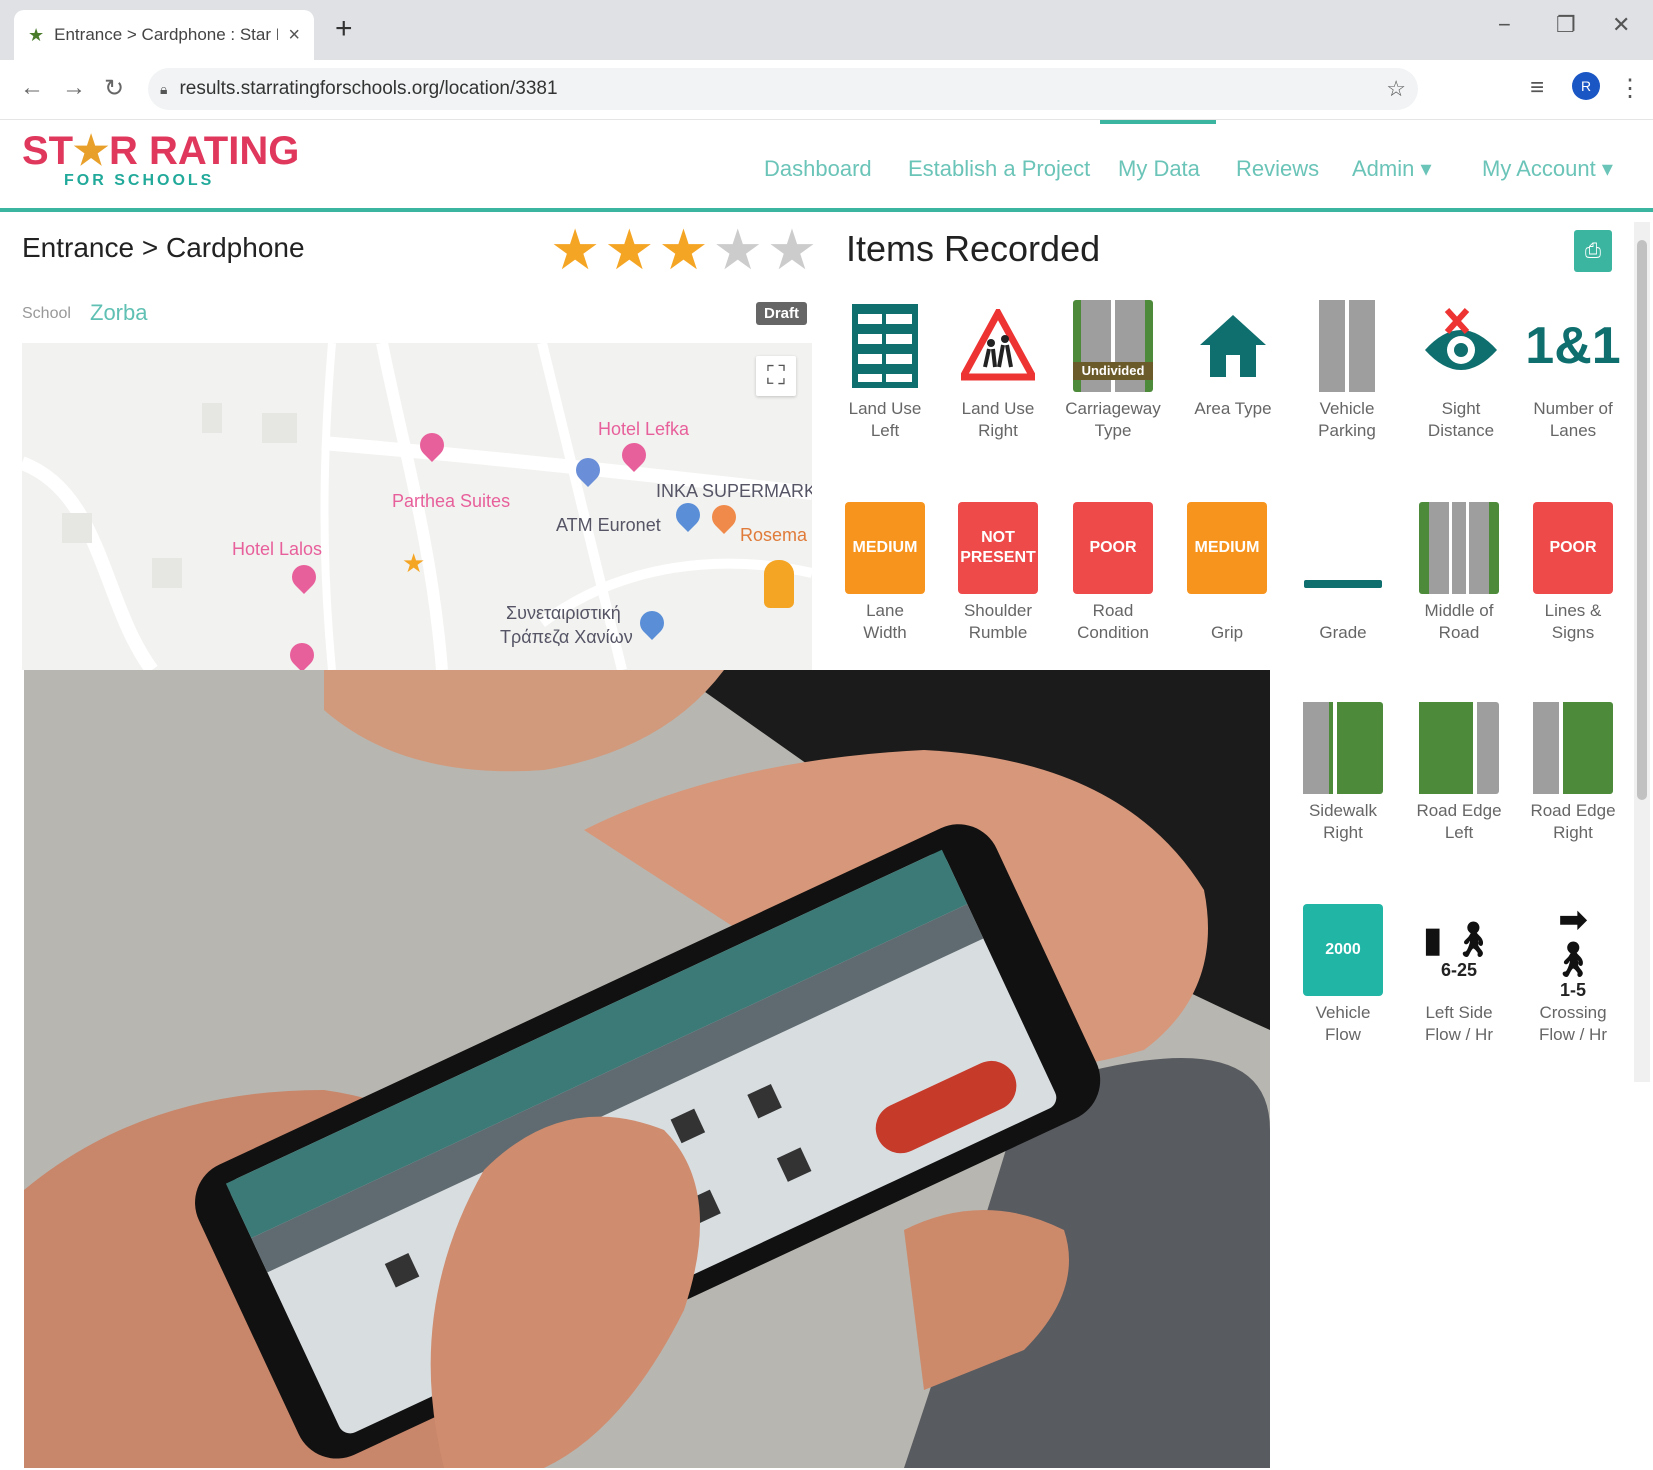 The height and width of the screenshot is (1470, 1653). I want to click on tab-close-icon: ×, so click(294, 35).